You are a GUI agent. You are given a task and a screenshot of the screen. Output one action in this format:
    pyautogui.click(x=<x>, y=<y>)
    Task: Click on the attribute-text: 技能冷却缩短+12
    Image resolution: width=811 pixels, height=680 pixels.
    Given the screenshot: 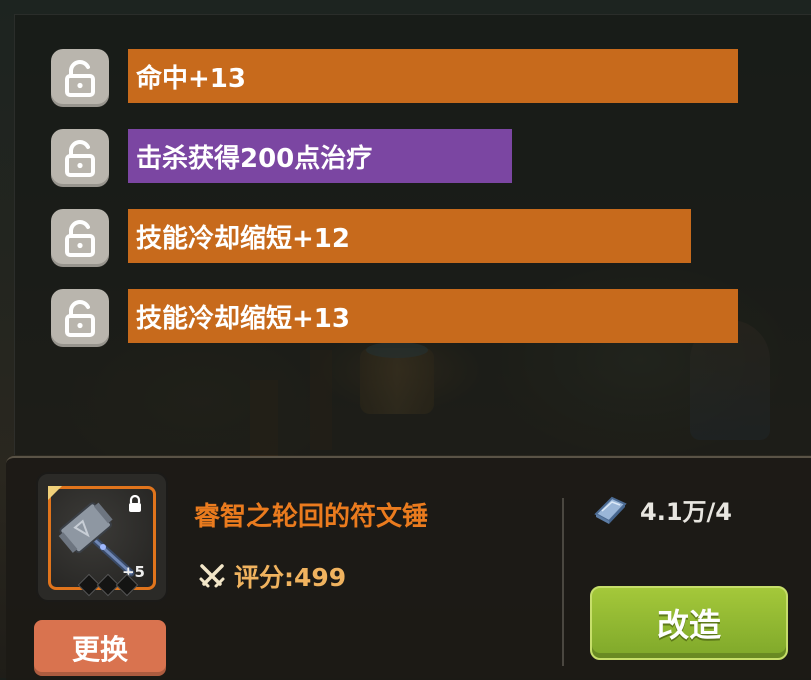 What is the action you would take?
    pyautogui.click(x=243, y=238)
    